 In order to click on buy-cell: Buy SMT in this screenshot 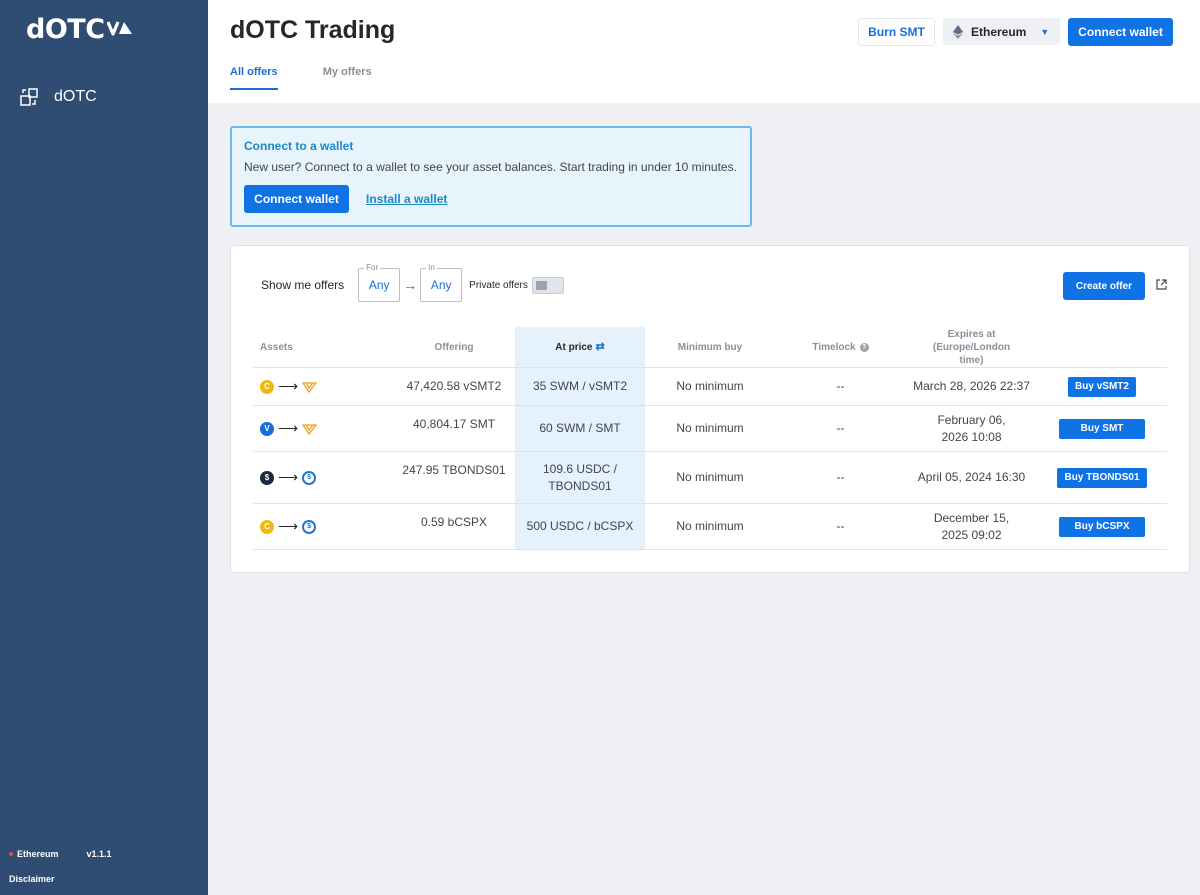, I will do `click(1102, 428)`.